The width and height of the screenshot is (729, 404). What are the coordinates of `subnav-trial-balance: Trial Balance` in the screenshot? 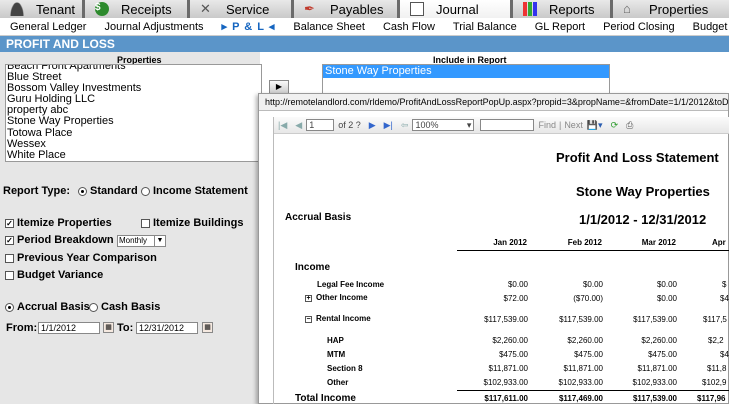 It's located at (485, 27).